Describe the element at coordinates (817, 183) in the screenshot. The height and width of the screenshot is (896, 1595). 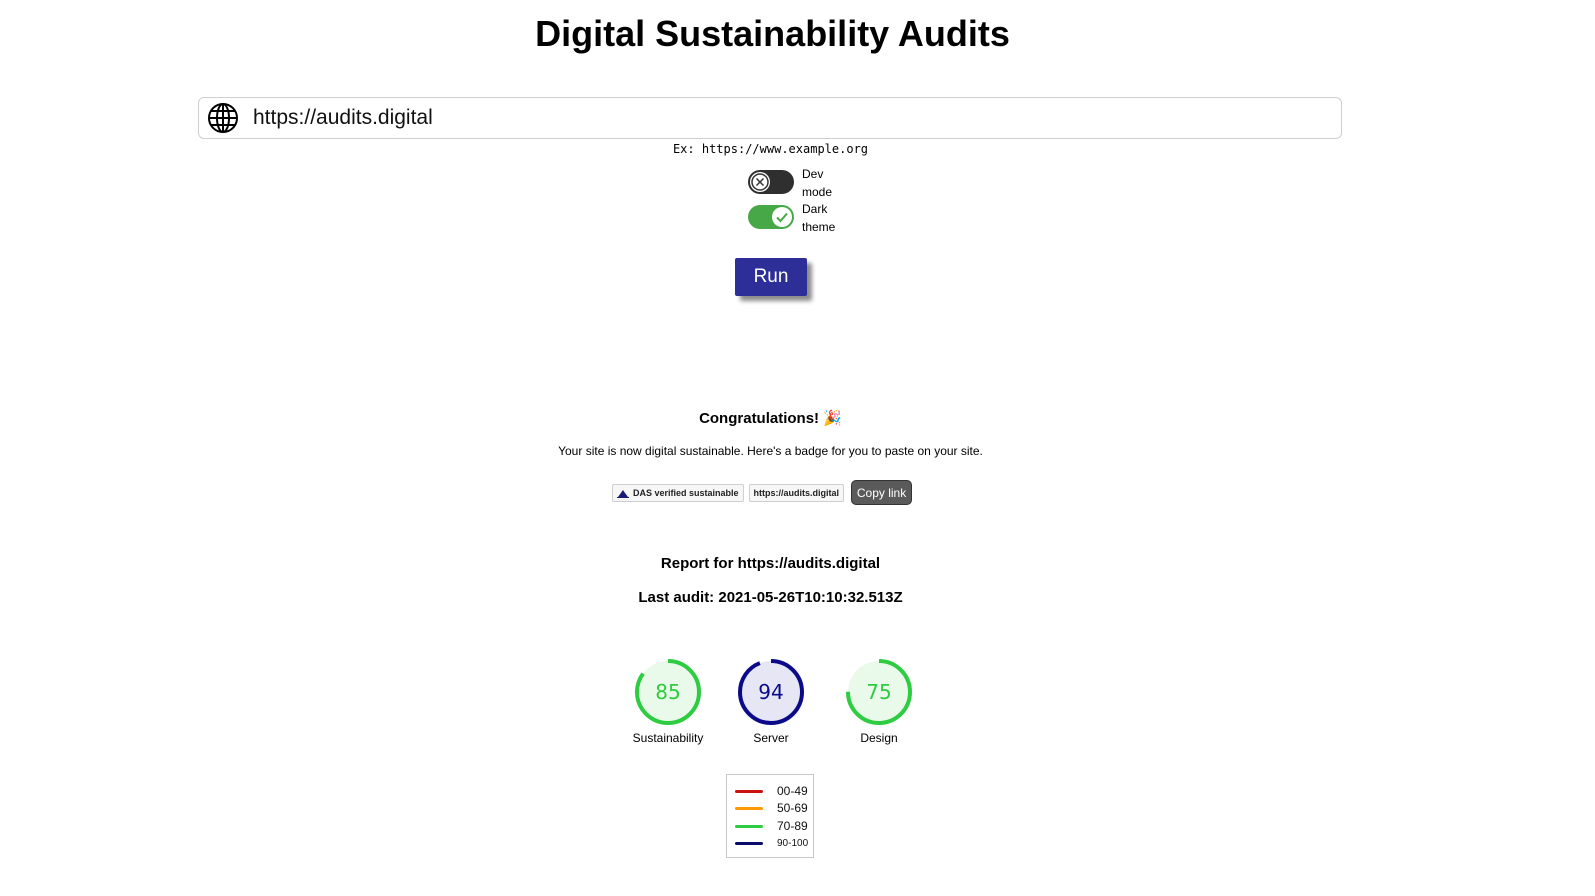
I see `dev-mode-label: Dev mode` at that location.